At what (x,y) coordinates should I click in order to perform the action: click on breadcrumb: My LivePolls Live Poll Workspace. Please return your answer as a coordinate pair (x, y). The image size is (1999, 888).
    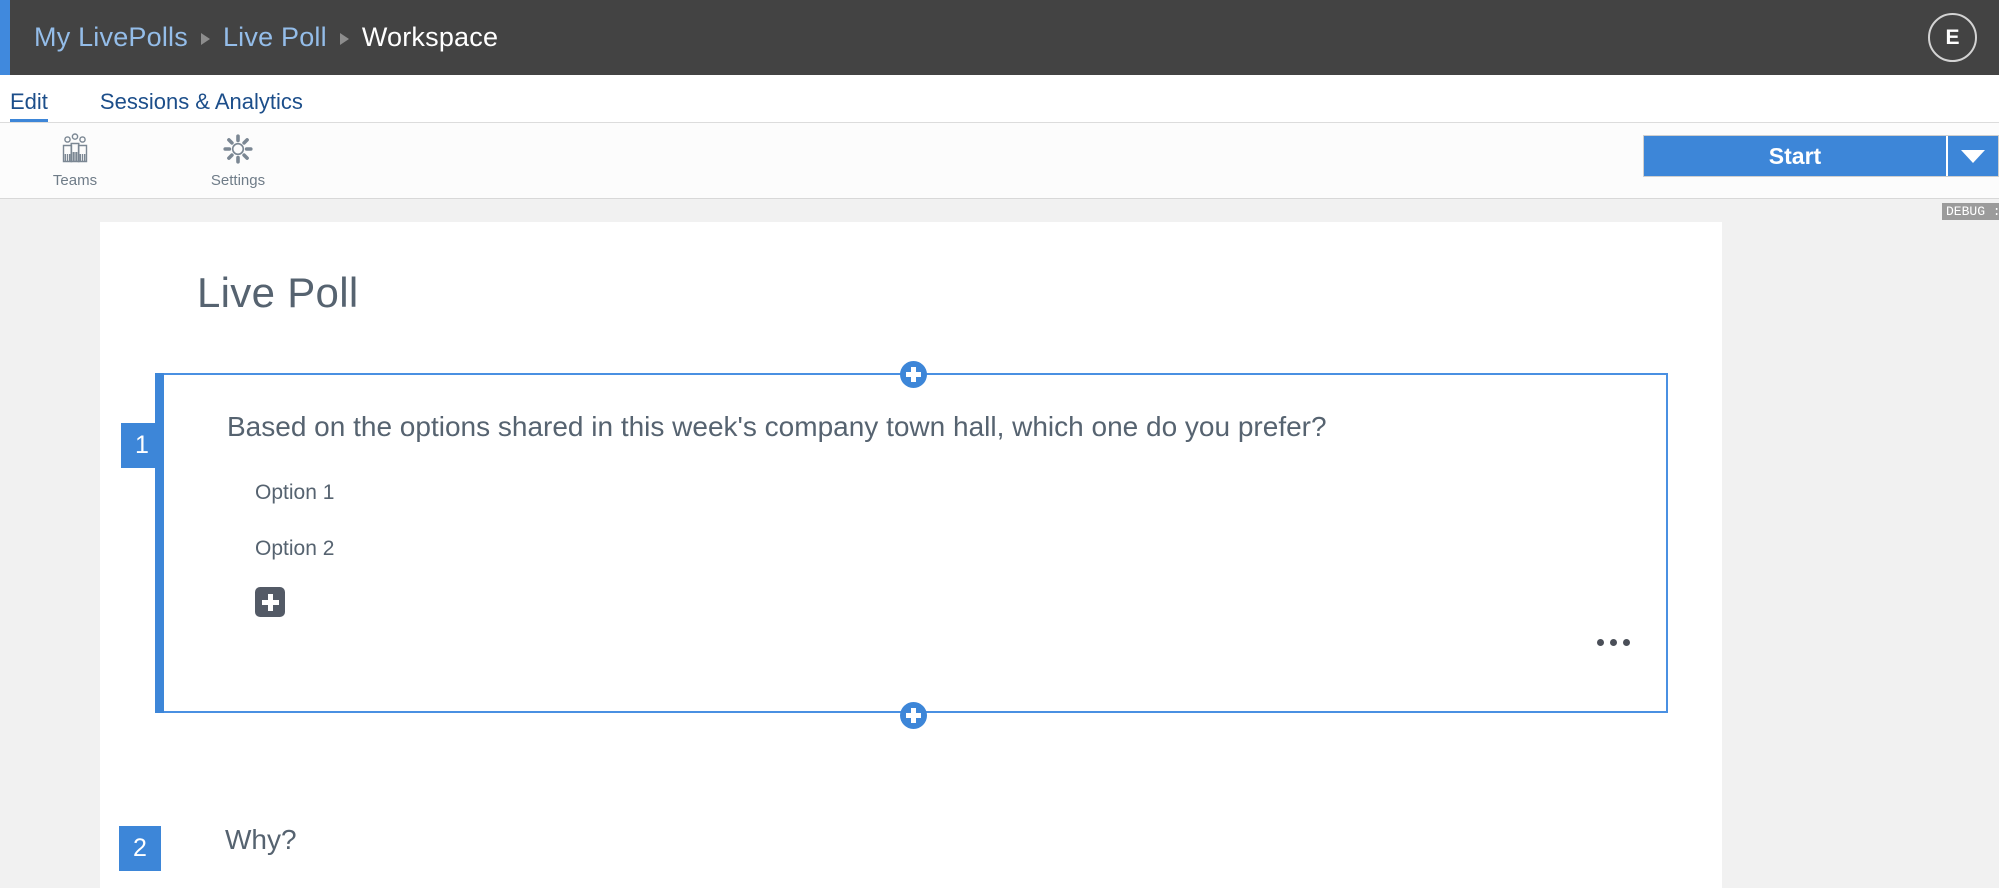
    Looking at the image, I should click on (266, 37).